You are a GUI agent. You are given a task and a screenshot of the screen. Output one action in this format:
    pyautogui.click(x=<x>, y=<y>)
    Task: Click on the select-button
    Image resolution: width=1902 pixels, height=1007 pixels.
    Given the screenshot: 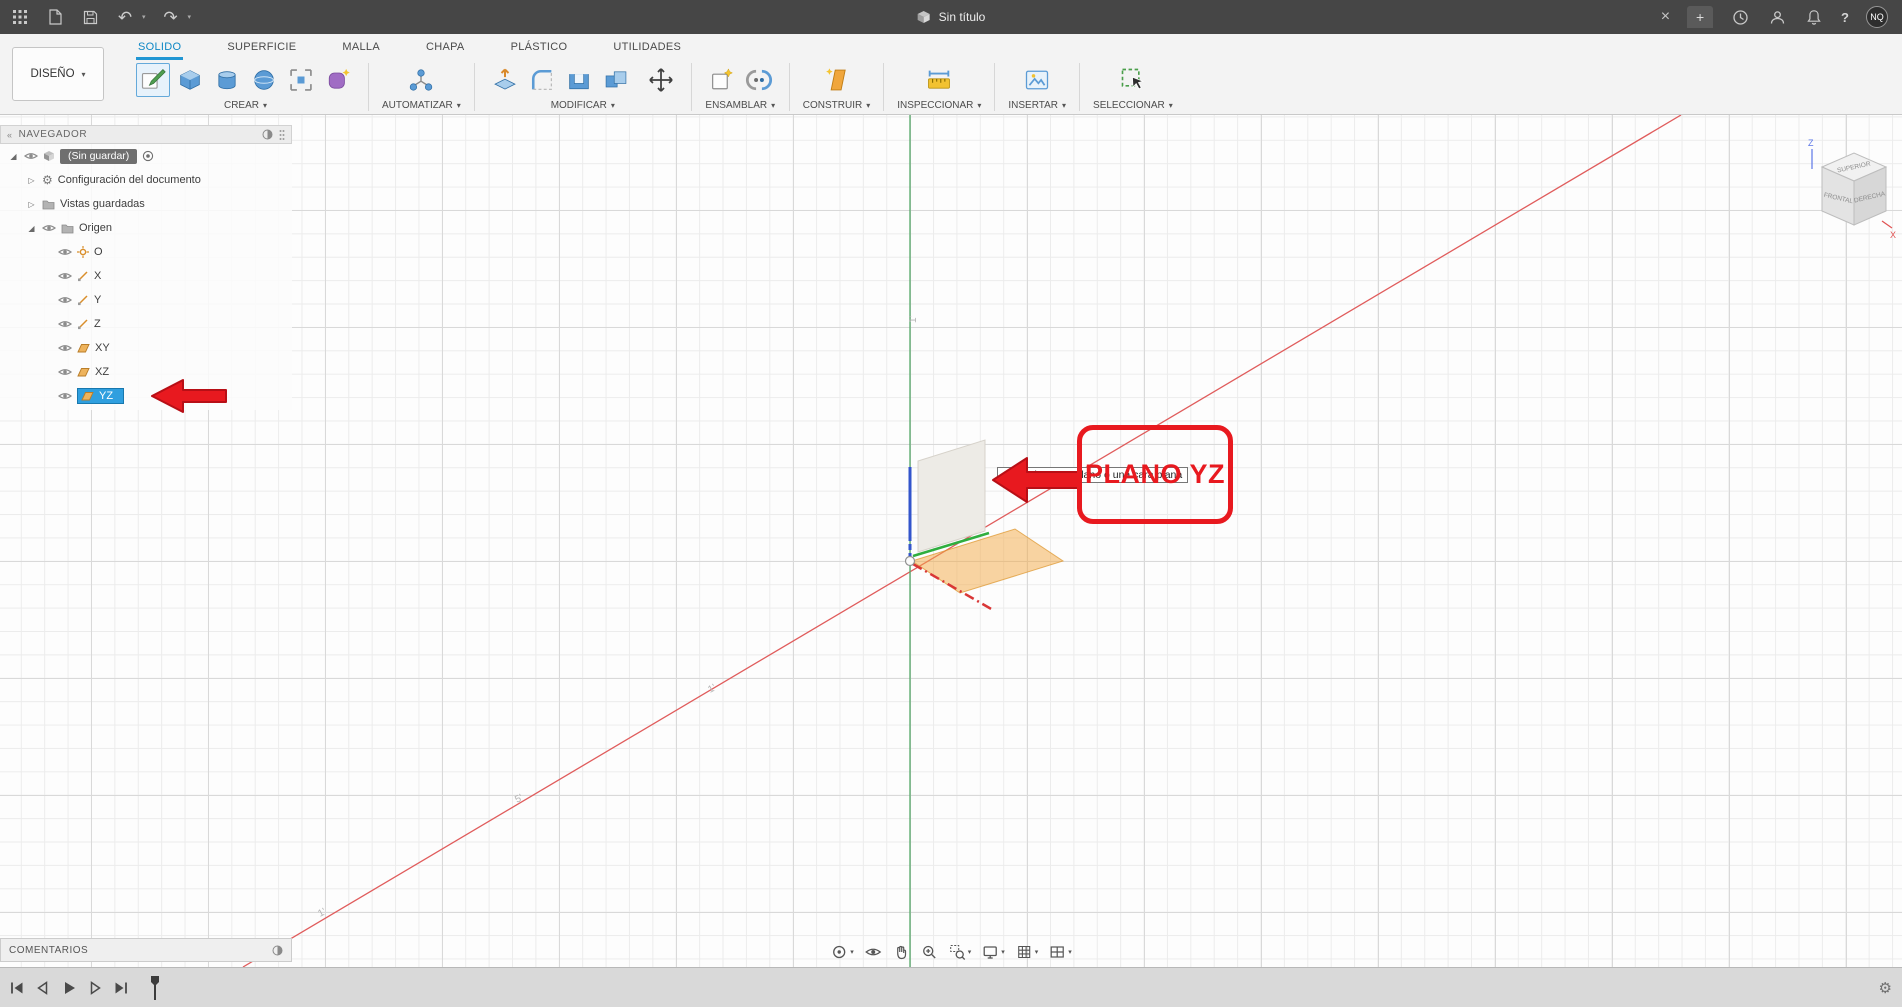 What is the action you would take?
    pyautogui.click(x=1133, y=80)
    